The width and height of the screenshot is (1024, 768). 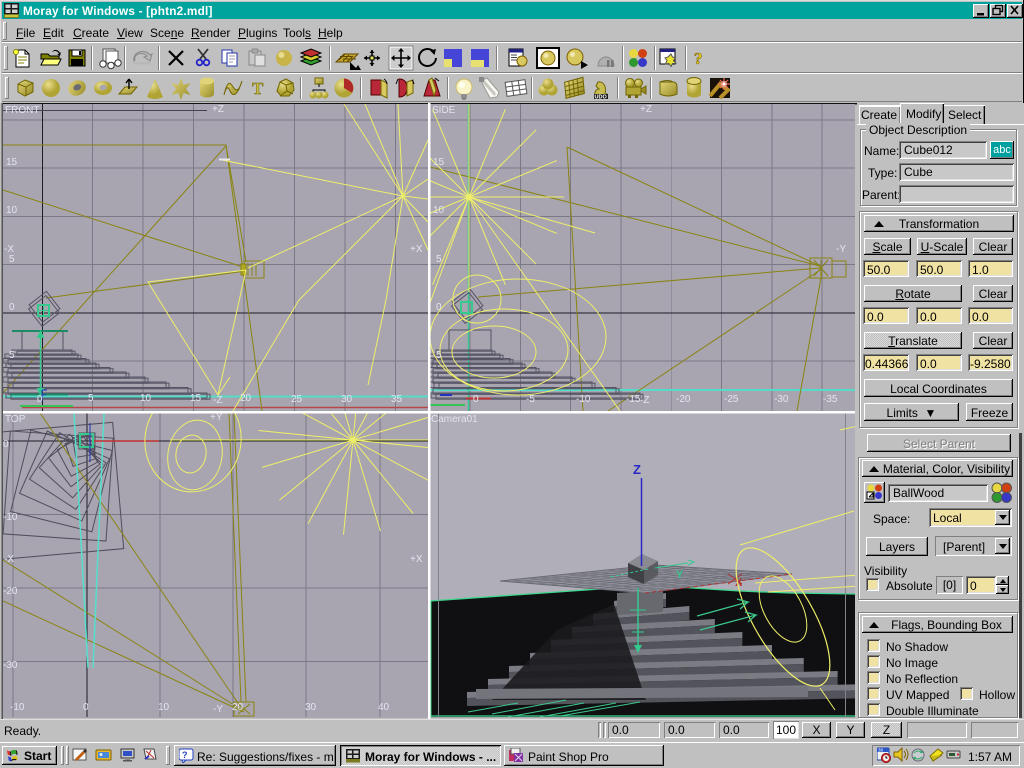 What do you see at coordinates (397, 399) in the screenshot?
I see `svg-text: 35` at bounding box center [397, 399].